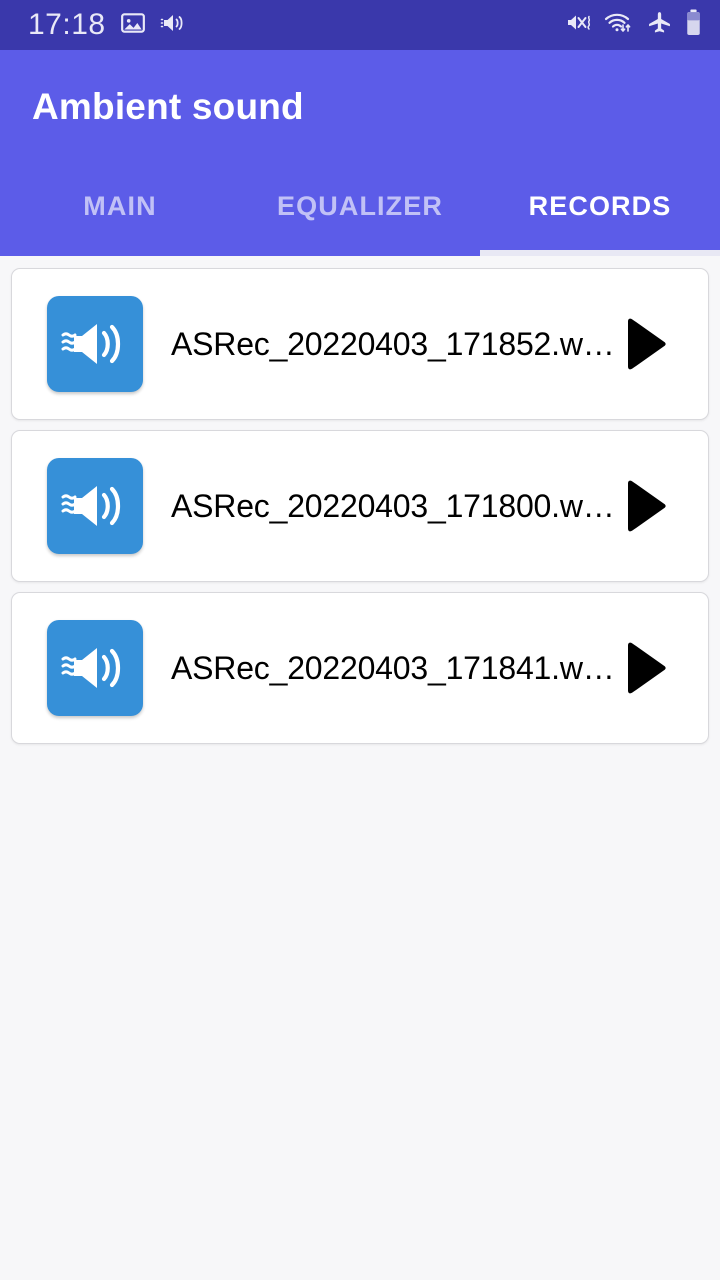  Describe the element at coordinates (578, 25) in the screenshot. I see `mute-vibrate-icon` at that location.